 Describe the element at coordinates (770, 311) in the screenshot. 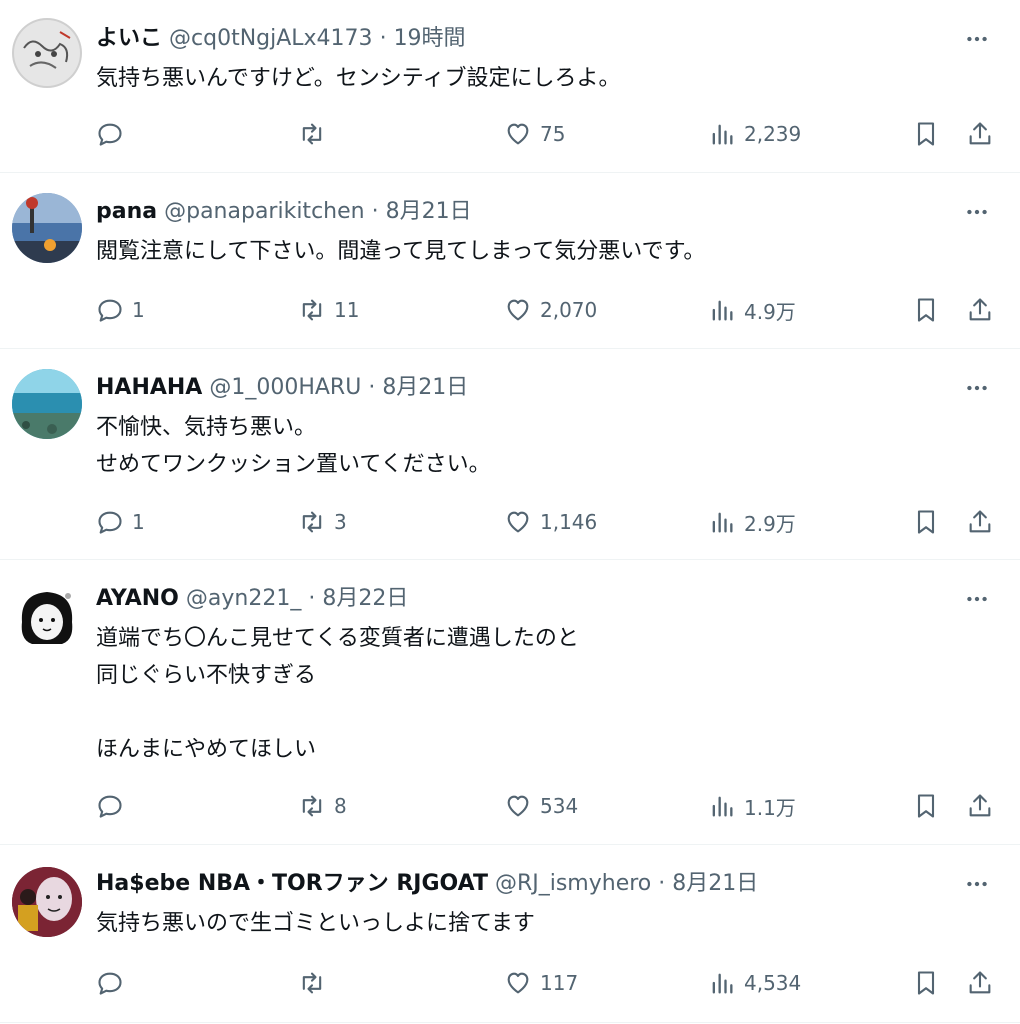

I see `view-count: 4.9万` at that location.